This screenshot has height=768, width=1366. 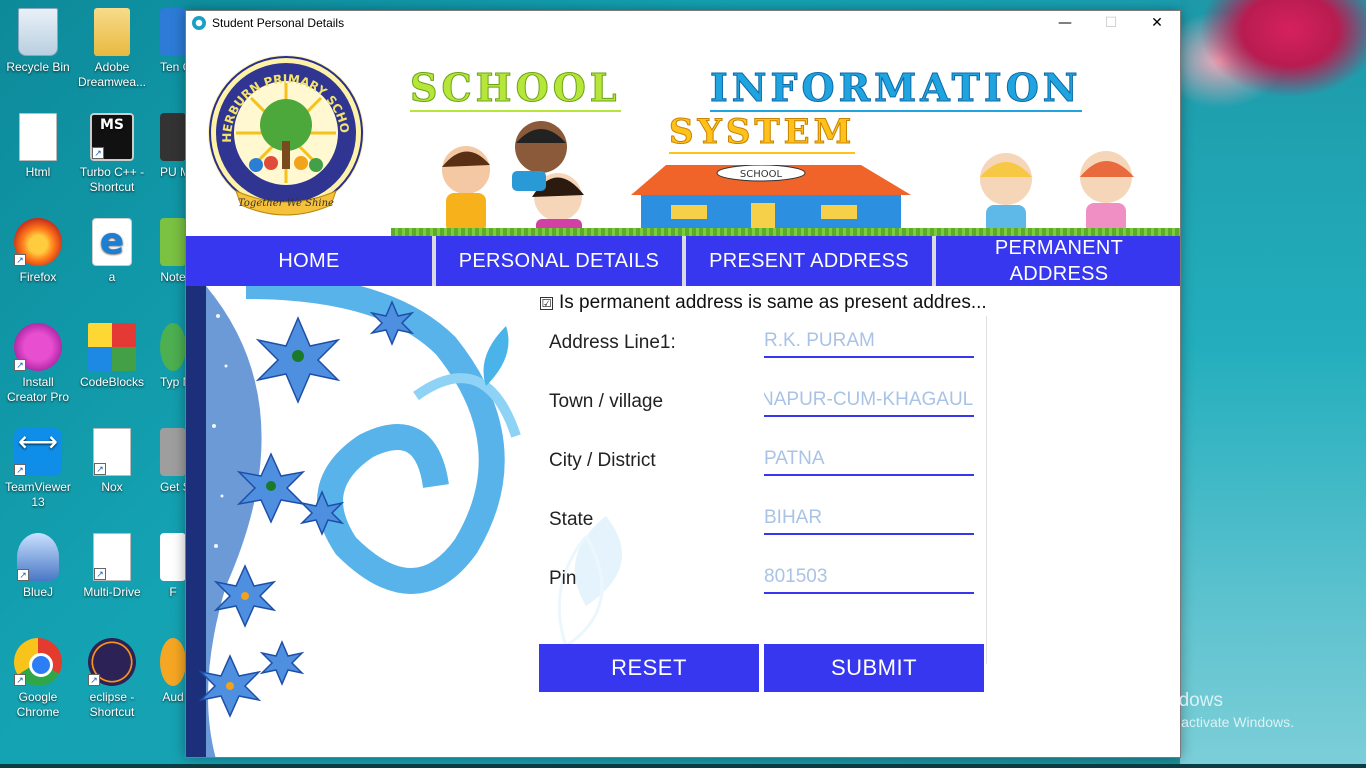 What do you see at coordinates (112, 32) in the screenshot?
I see `folder-icon` at bounding box center [112, 32].